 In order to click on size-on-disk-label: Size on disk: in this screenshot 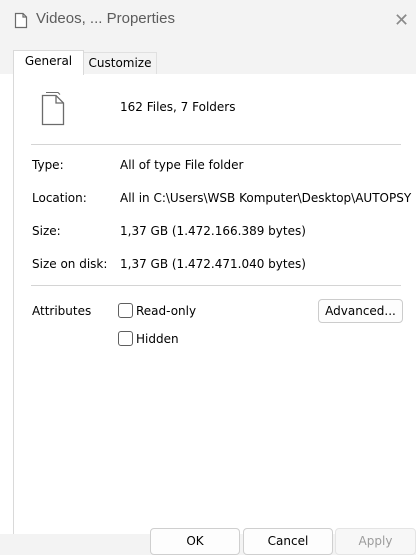, I will do `click(70, 264)`.